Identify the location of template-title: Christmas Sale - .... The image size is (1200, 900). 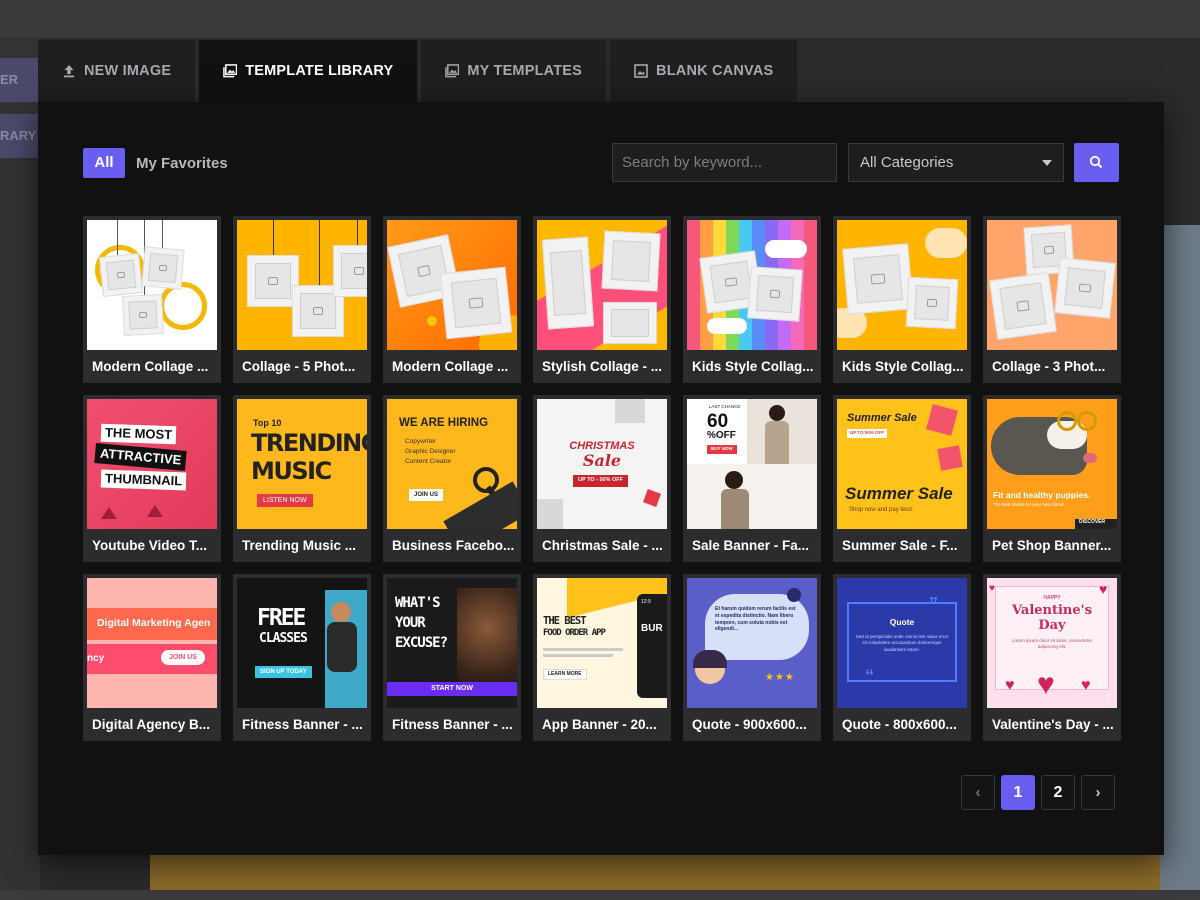
(602, 545).